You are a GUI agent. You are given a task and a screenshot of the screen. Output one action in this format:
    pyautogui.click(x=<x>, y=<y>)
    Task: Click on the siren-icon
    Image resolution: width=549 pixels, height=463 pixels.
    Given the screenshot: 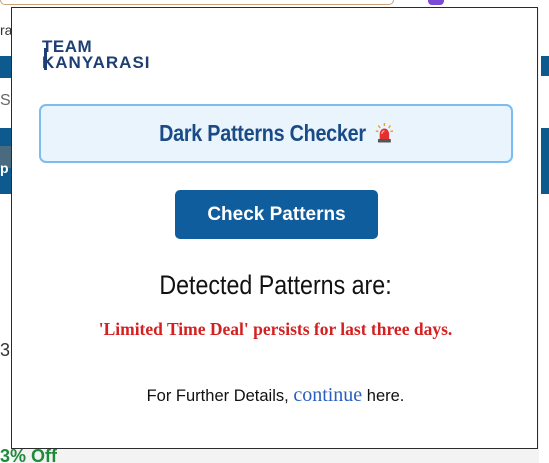 What is the action you would take?
    pyautogui.click(x=383, y=133)
    